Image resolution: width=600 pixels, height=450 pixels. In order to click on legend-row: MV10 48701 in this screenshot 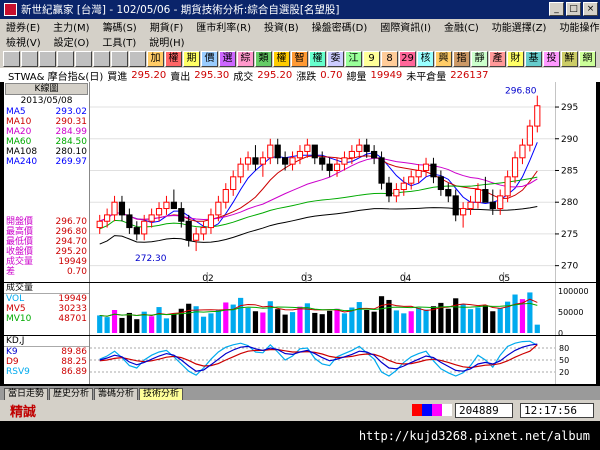, I will do `click(46, 319)`.